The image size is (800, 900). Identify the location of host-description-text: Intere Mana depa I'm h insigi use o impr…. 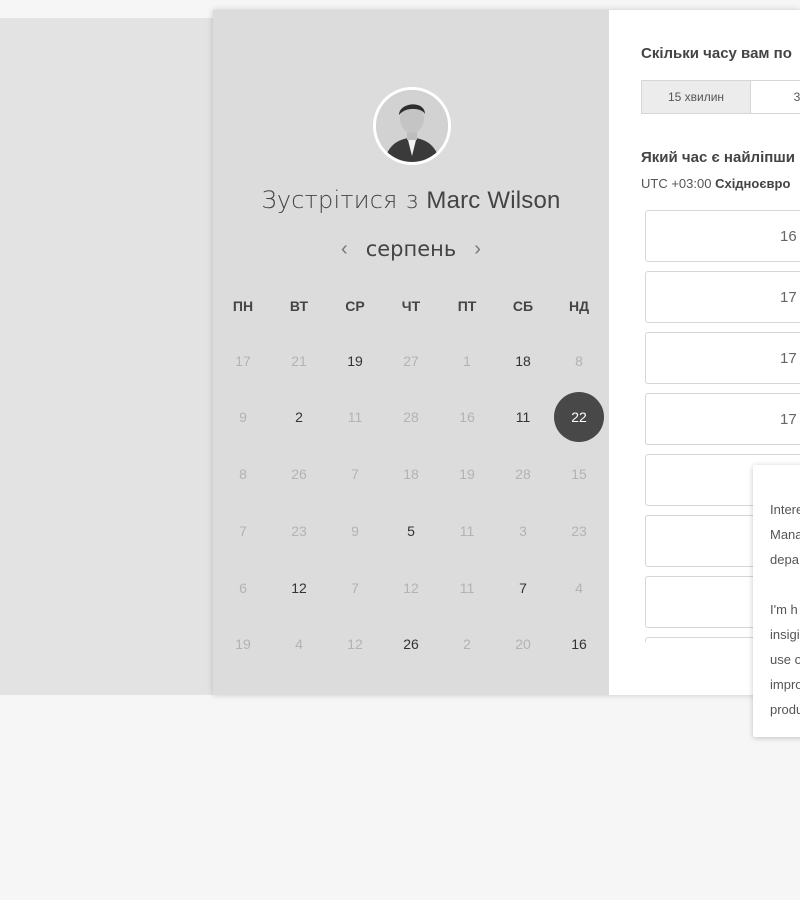
(785, 609).